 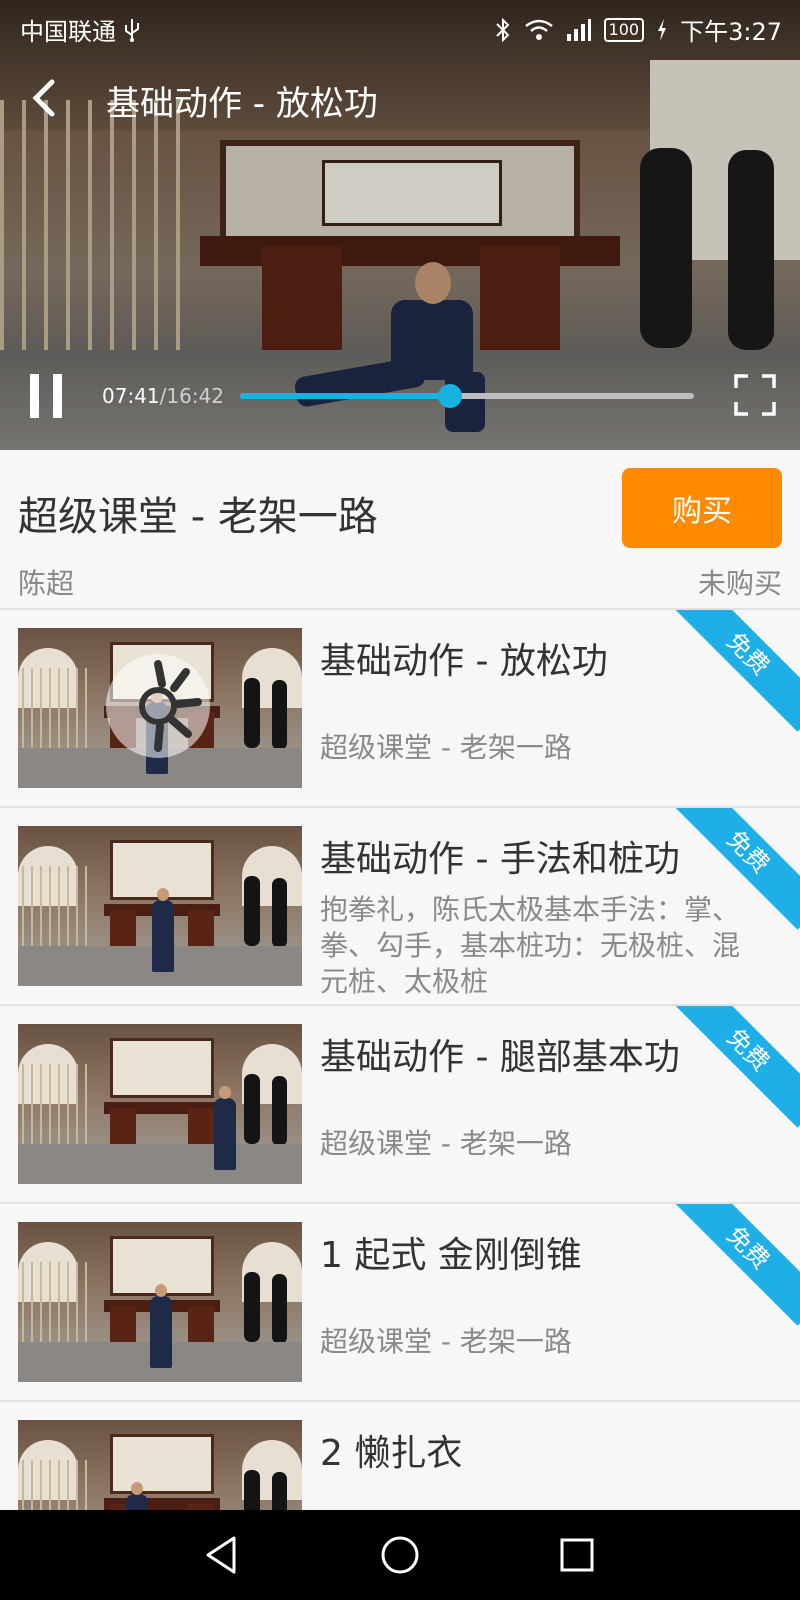 What do you see at coordinates (451, 1255) in the screenshot?
I see `lesson-title: 1 起式 金刚倒锥` at bounding box center [451, 1255].